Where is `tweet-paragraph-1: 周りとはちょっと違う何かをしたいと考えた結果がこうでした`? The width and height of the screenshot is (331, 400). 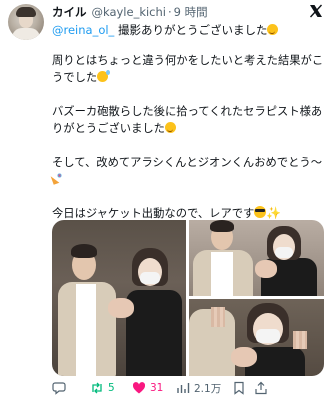 tweet-paragraph-1: 周りとはちょっと違う何かをしたいと考えた結果がこうでした is located at coordinates (188, 69).